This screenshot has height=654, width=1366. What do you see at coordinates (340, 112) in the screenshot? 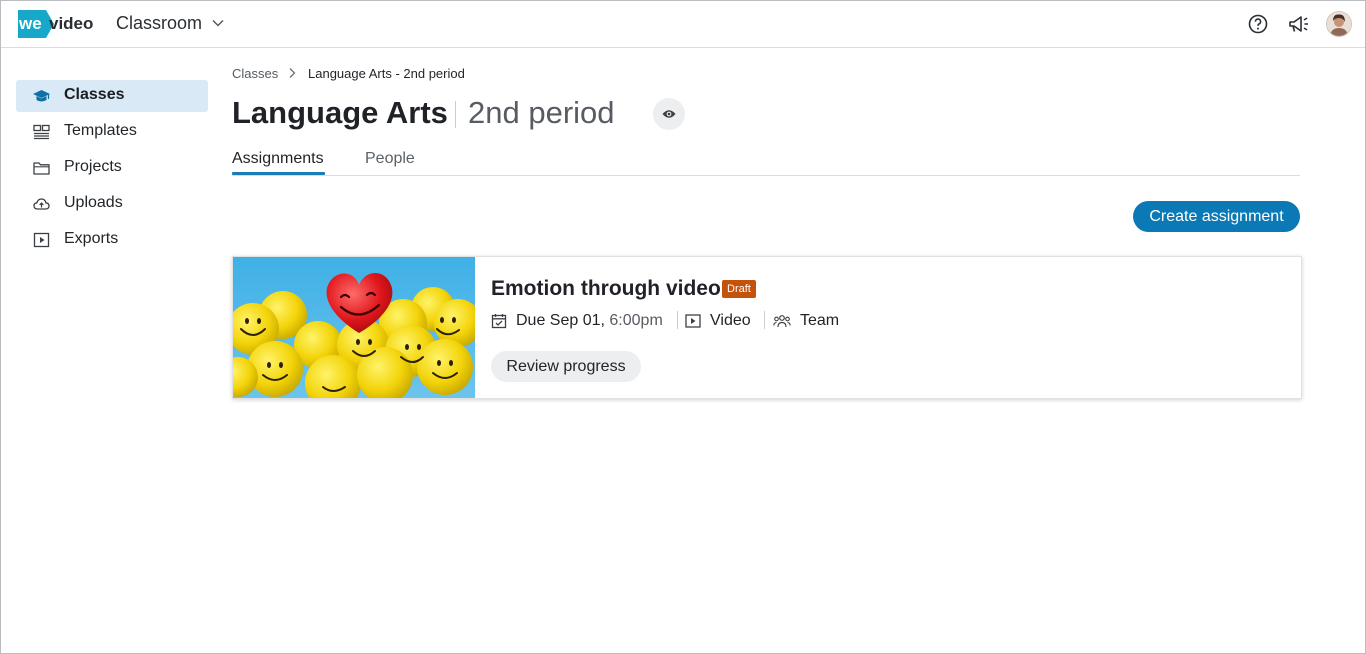
I see `page-title: Language Arts` at bounding box center [340, 112].